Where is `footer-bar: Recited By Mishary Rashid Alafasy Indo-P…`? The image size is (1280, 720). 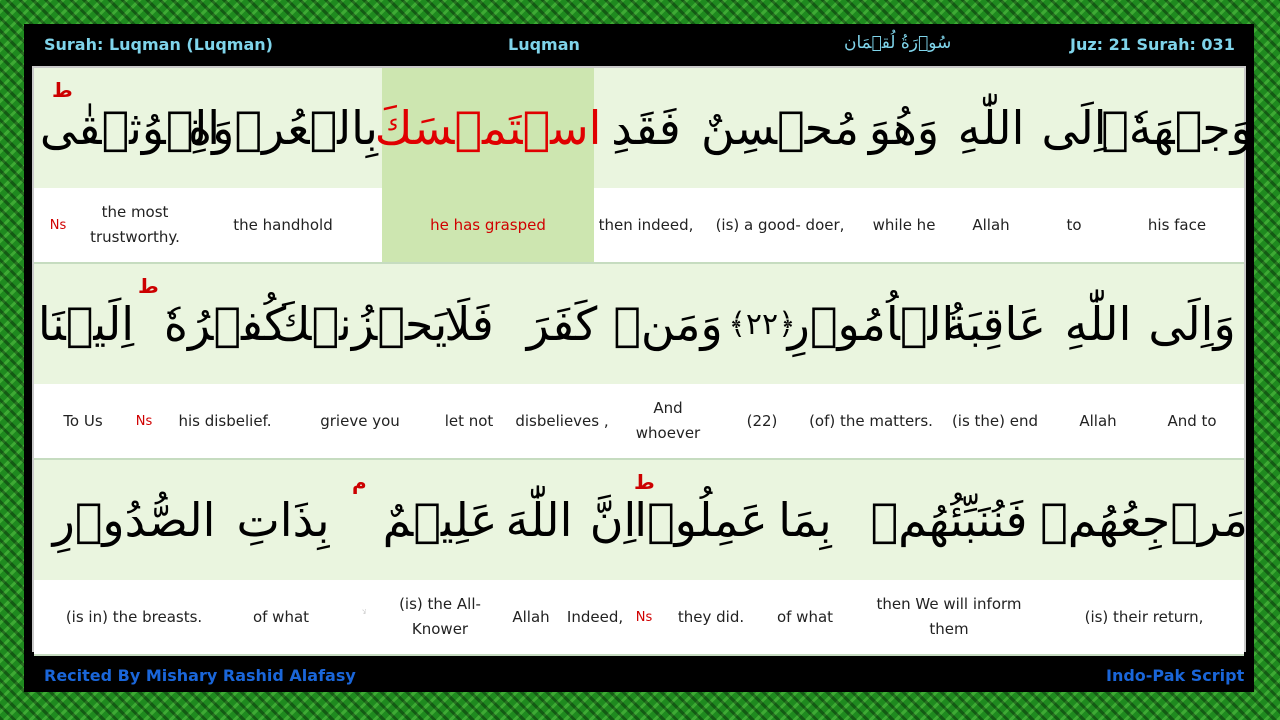 footer-bar: Recited By Mishary Rashid Alafasy Indo-P… is located at coordinates (639, 676).